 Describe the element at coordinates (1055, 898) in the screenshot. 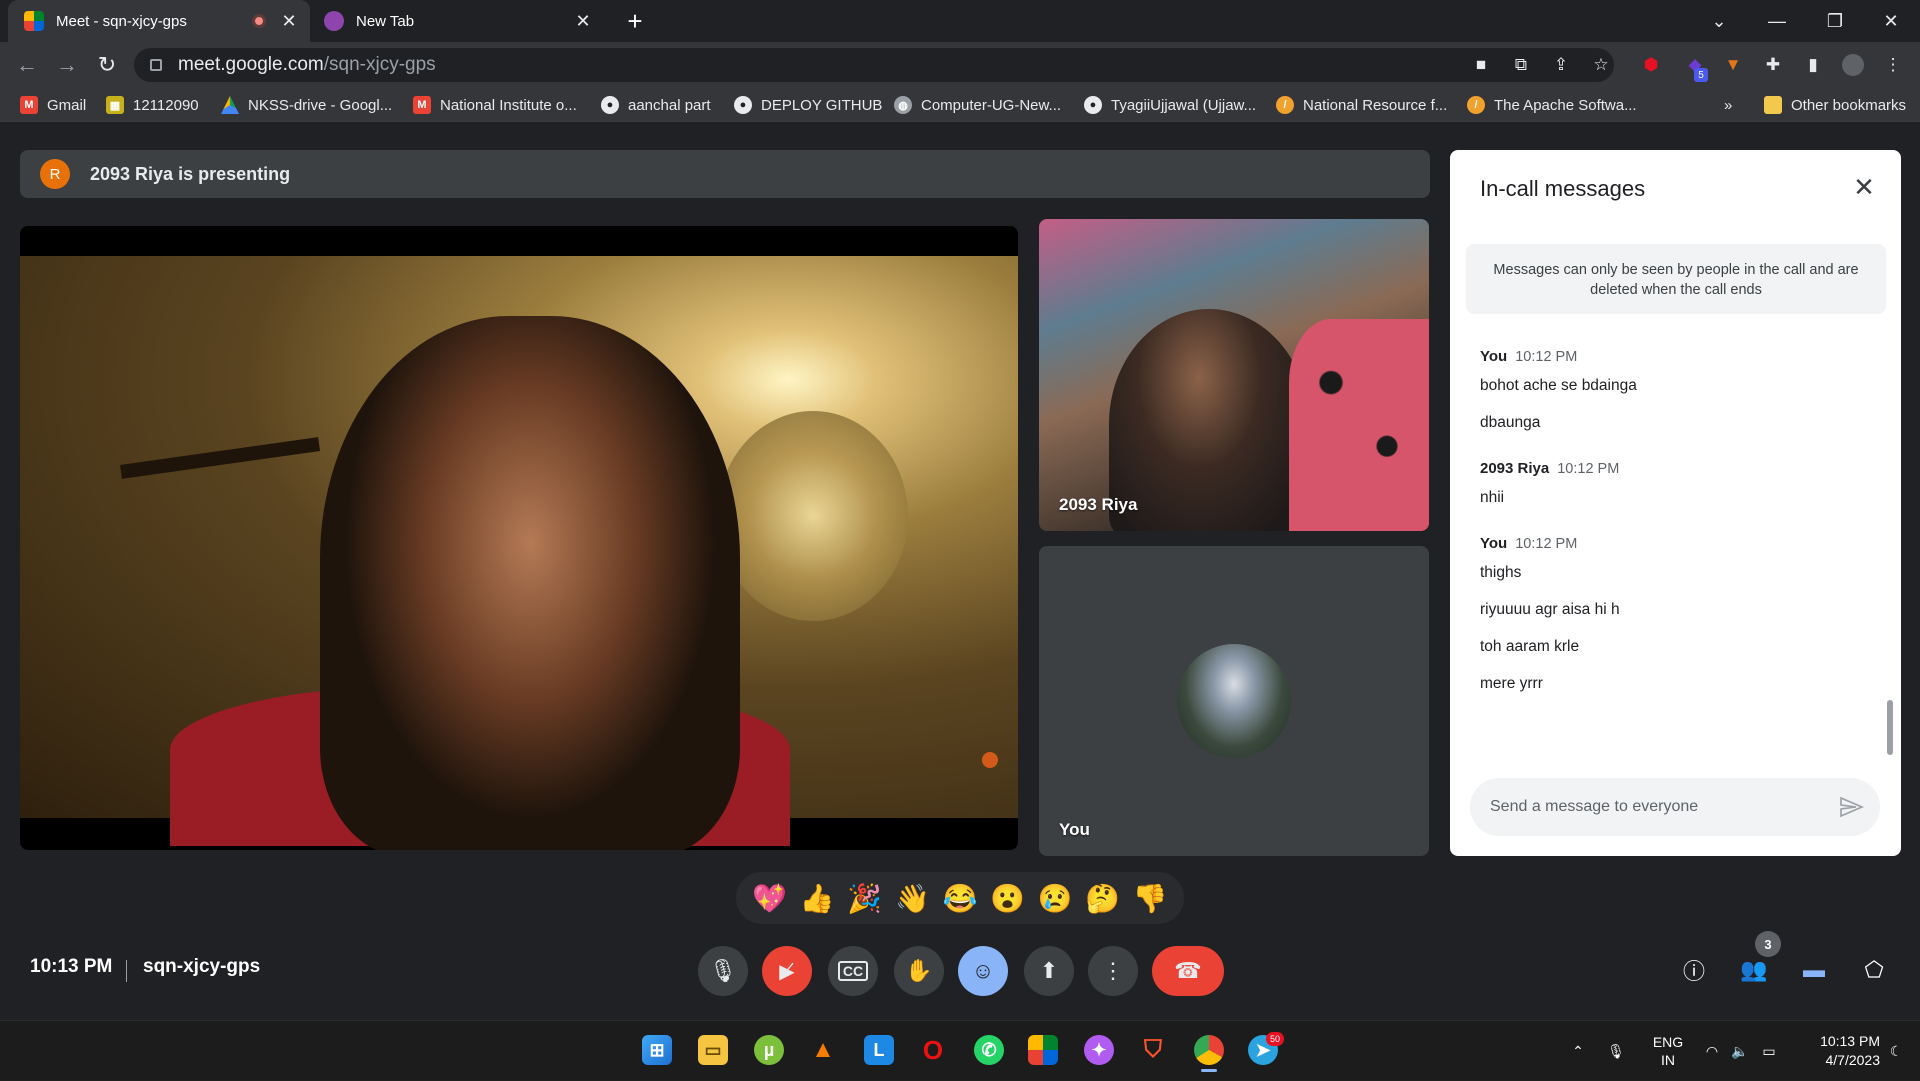

I see `reaction-crying: 😢` at that location.